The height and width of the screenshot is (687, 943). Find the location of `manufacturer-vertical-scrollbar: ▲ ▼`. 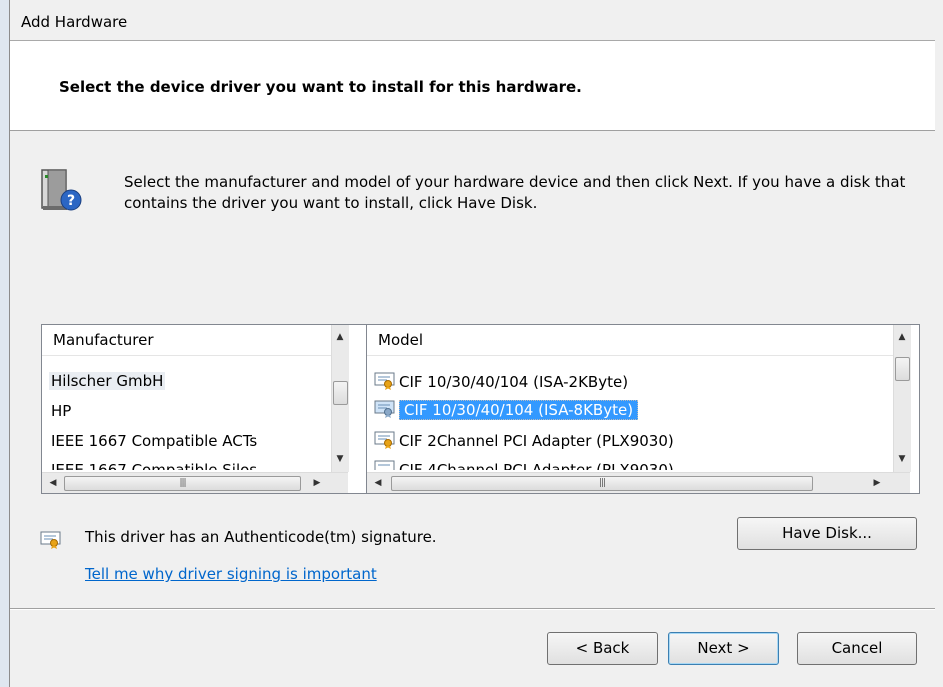

manufacturer-vertical-scrollbar: ▲ ▼ is located at coordinates (340, 398).